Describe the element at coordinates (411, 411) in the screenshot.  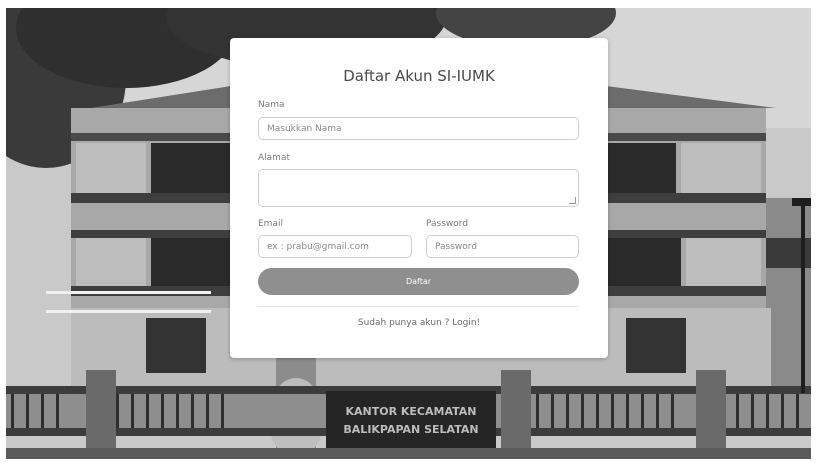
I see `sign-line-1: KANTOR KECAMATAN` at that location.